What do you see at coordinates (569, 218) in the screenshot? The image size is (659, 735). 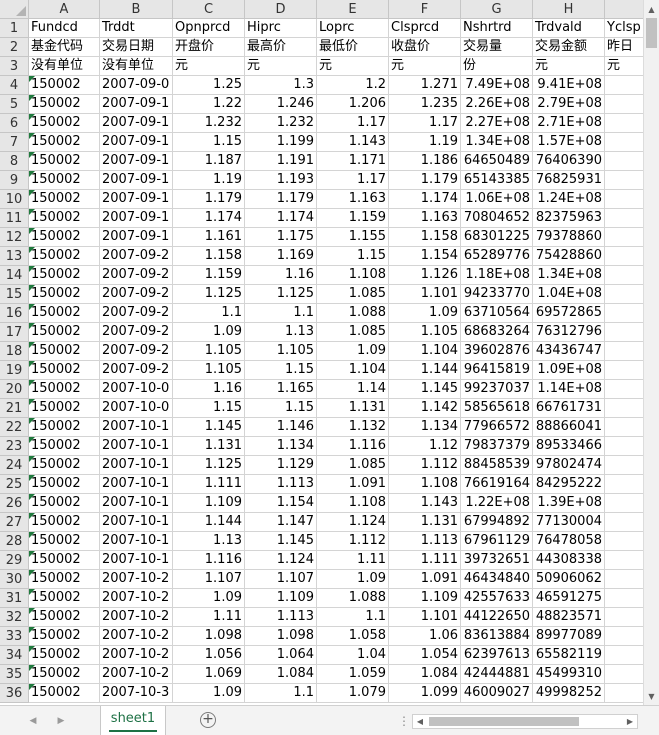 I see `cell: 82375963` at bounding box center [569, 218].